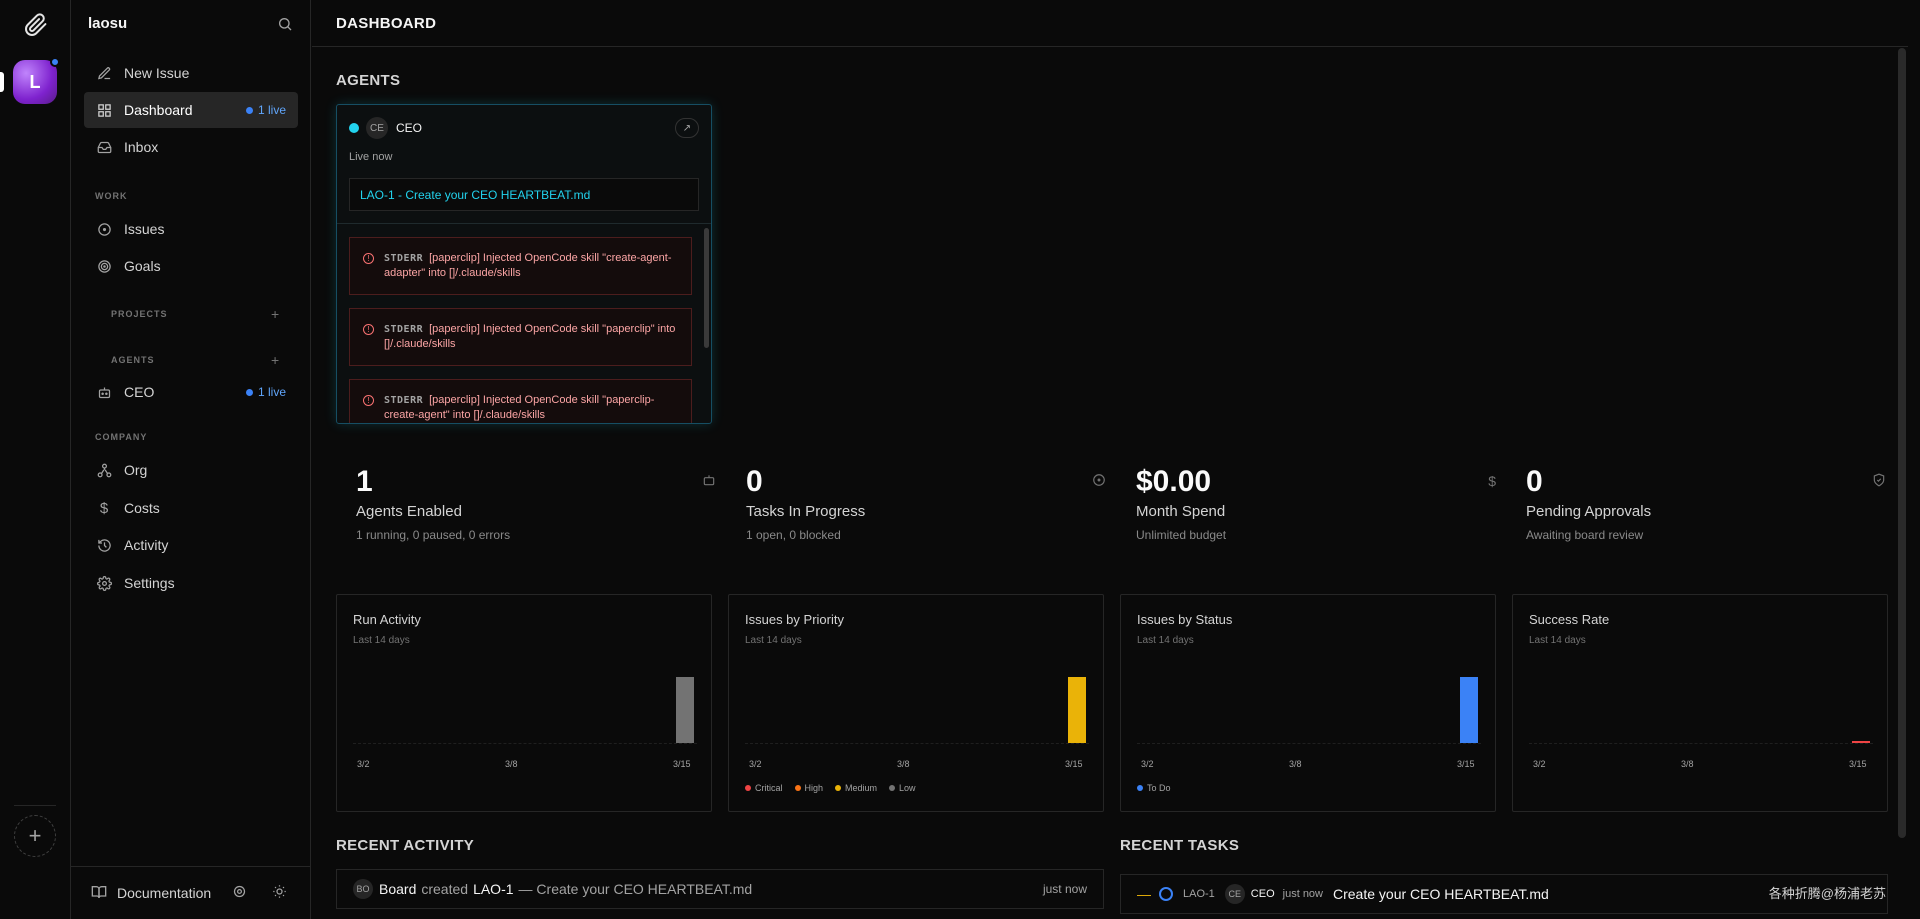  What do you see at coordinates (191, 229) in the screenshot?
I see `sidebar-item-issues: Issues` at bounding box center [191, 229].